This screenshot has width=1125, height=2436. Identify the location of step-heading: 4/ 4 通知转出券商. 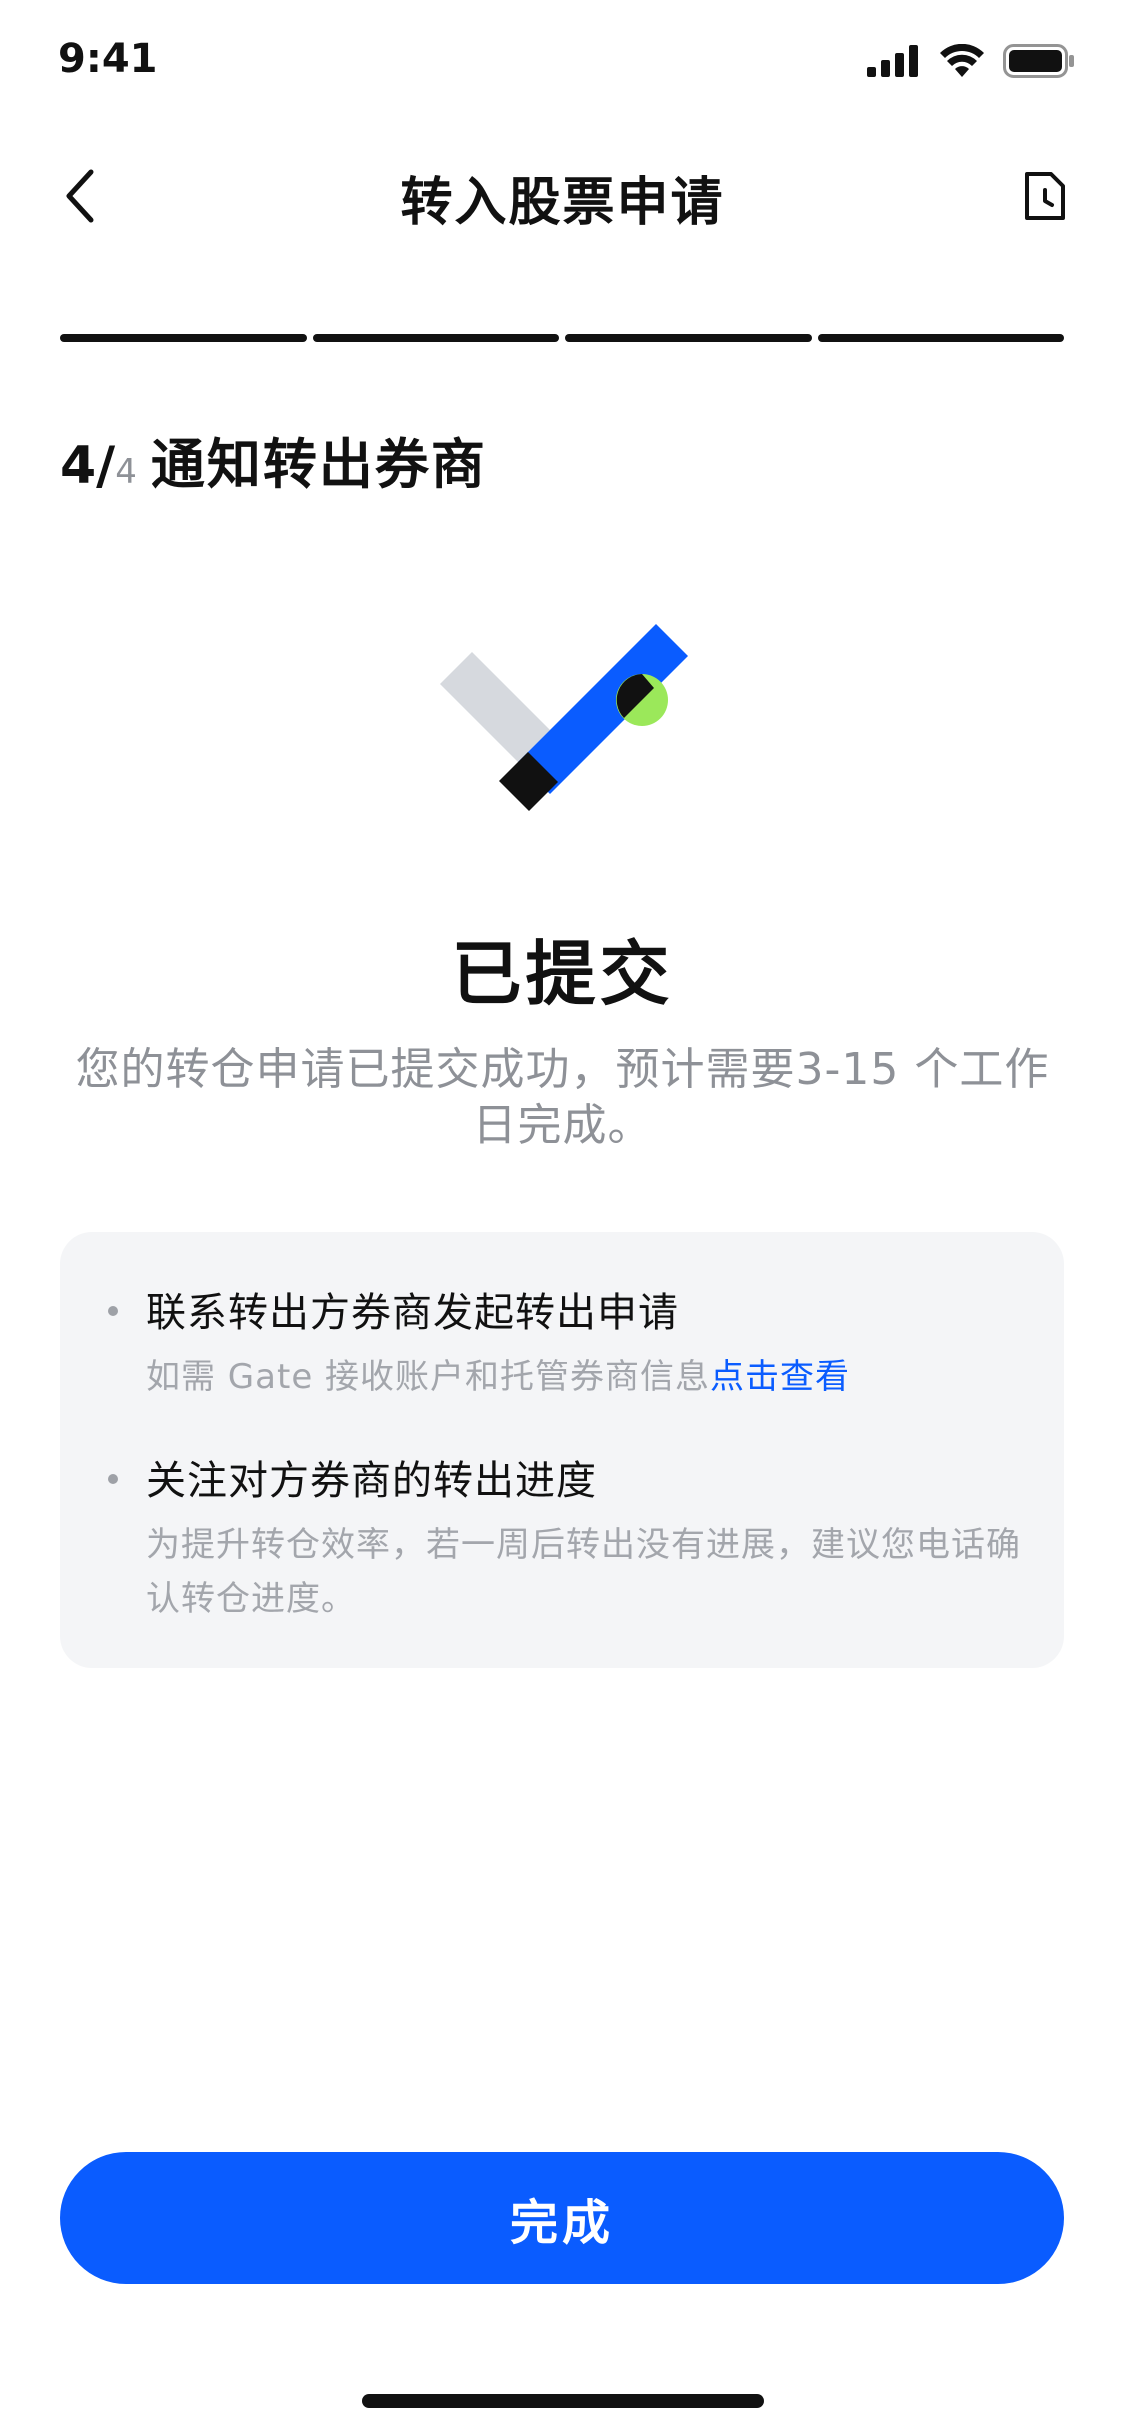
(273, 459).